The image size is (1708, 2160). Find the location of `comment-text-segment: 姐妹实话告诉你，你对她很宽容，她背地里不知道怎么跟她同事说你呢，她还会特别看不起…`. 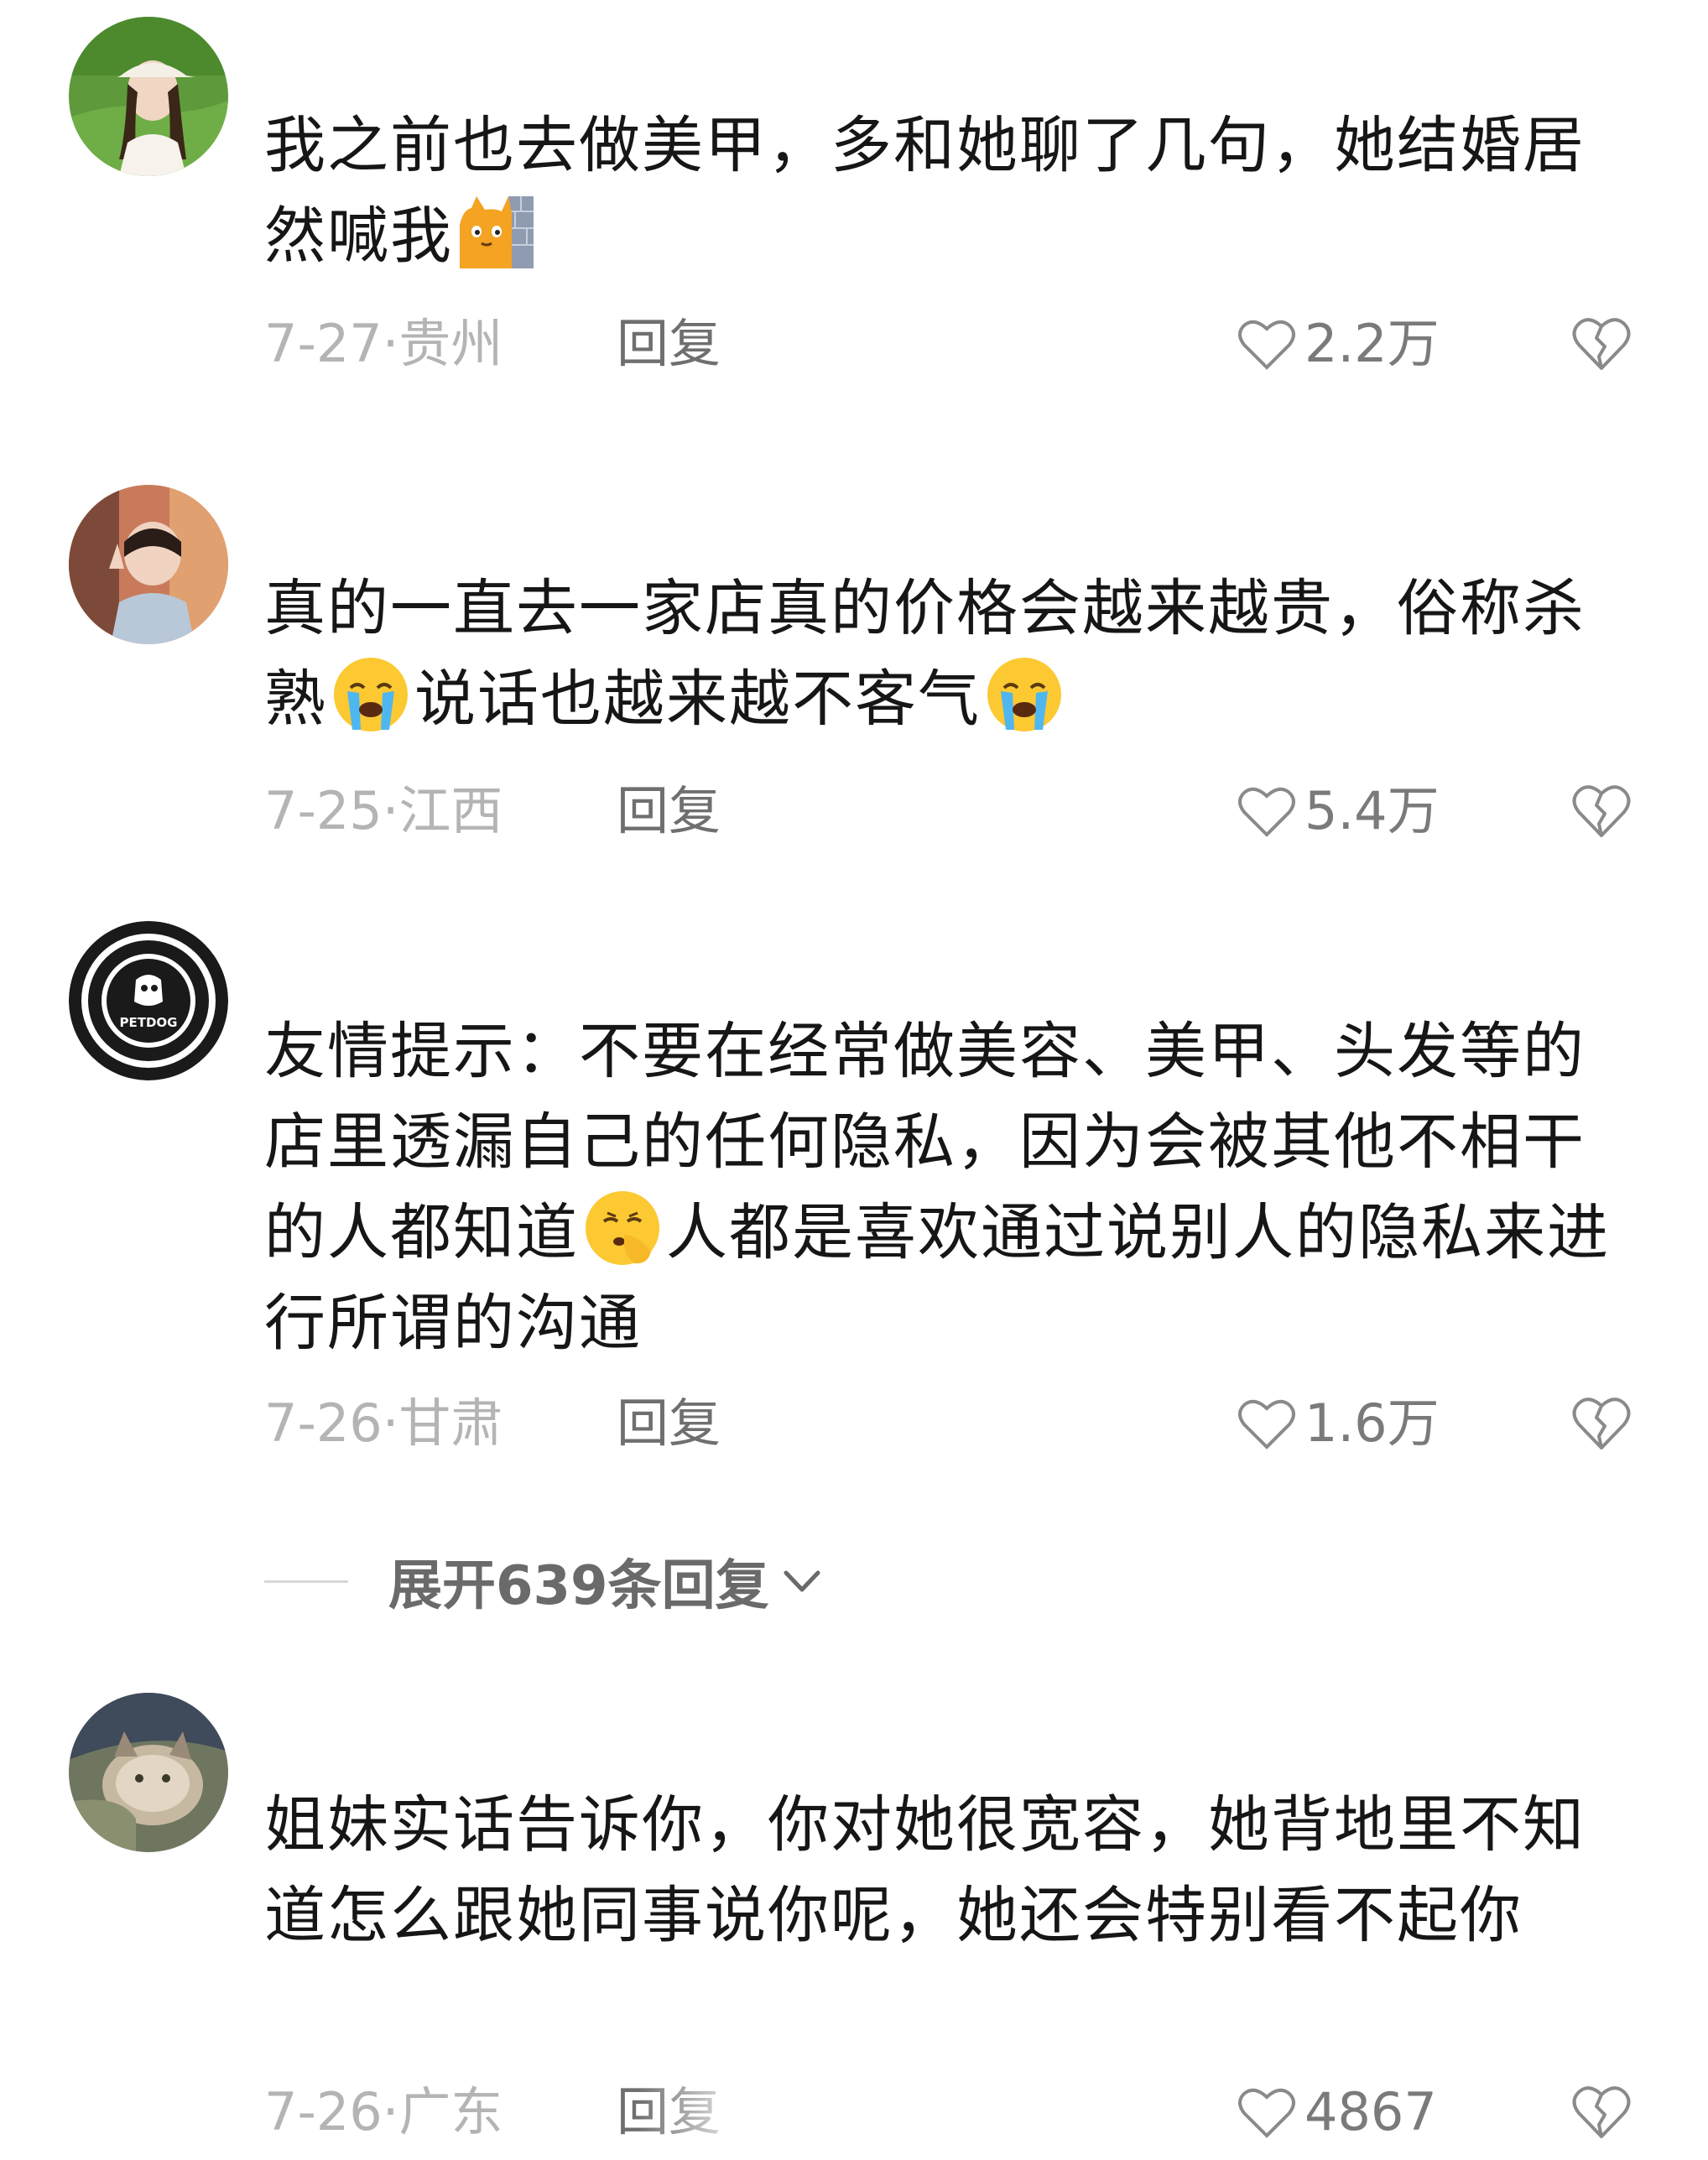

comment-text-segment: 姐妹实话告诉你，你对她很宽容，她背地里不知道怎么跟她同事说你呢，她还会特别看不起… is located at coordinates (925, 1870).